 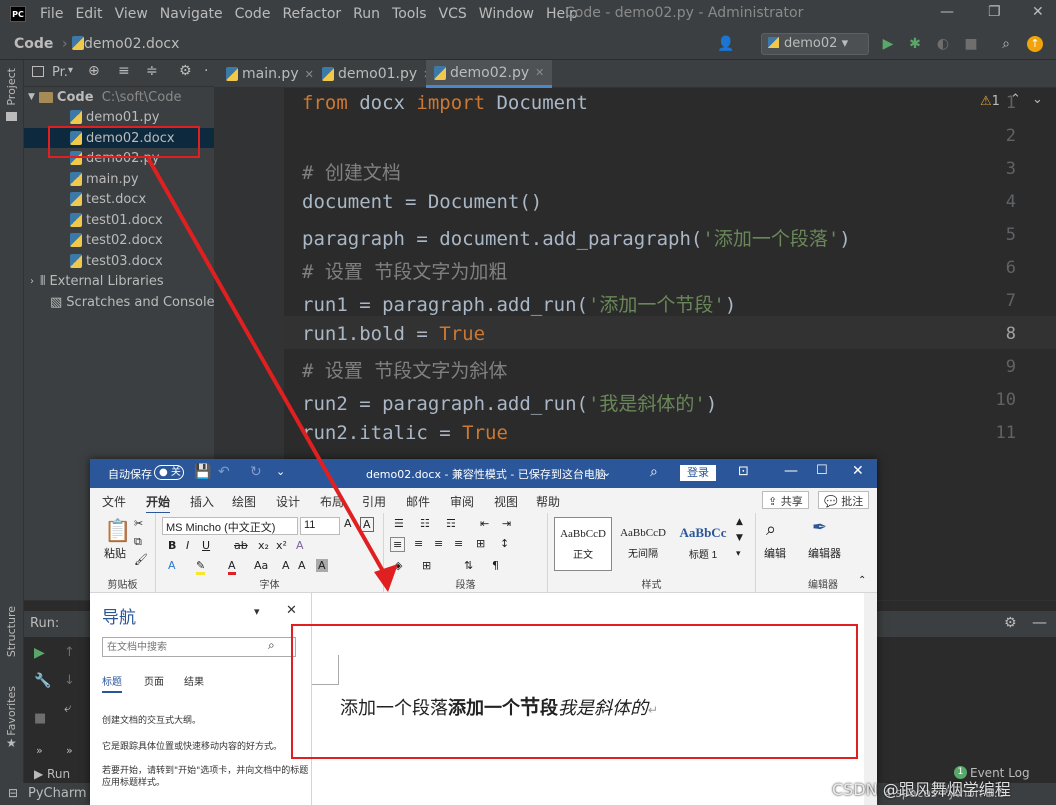 What do you see at coordinates (870, 699) in the screenshot?
I see `vertical-scrollbar` at bounding box center [870, 699].